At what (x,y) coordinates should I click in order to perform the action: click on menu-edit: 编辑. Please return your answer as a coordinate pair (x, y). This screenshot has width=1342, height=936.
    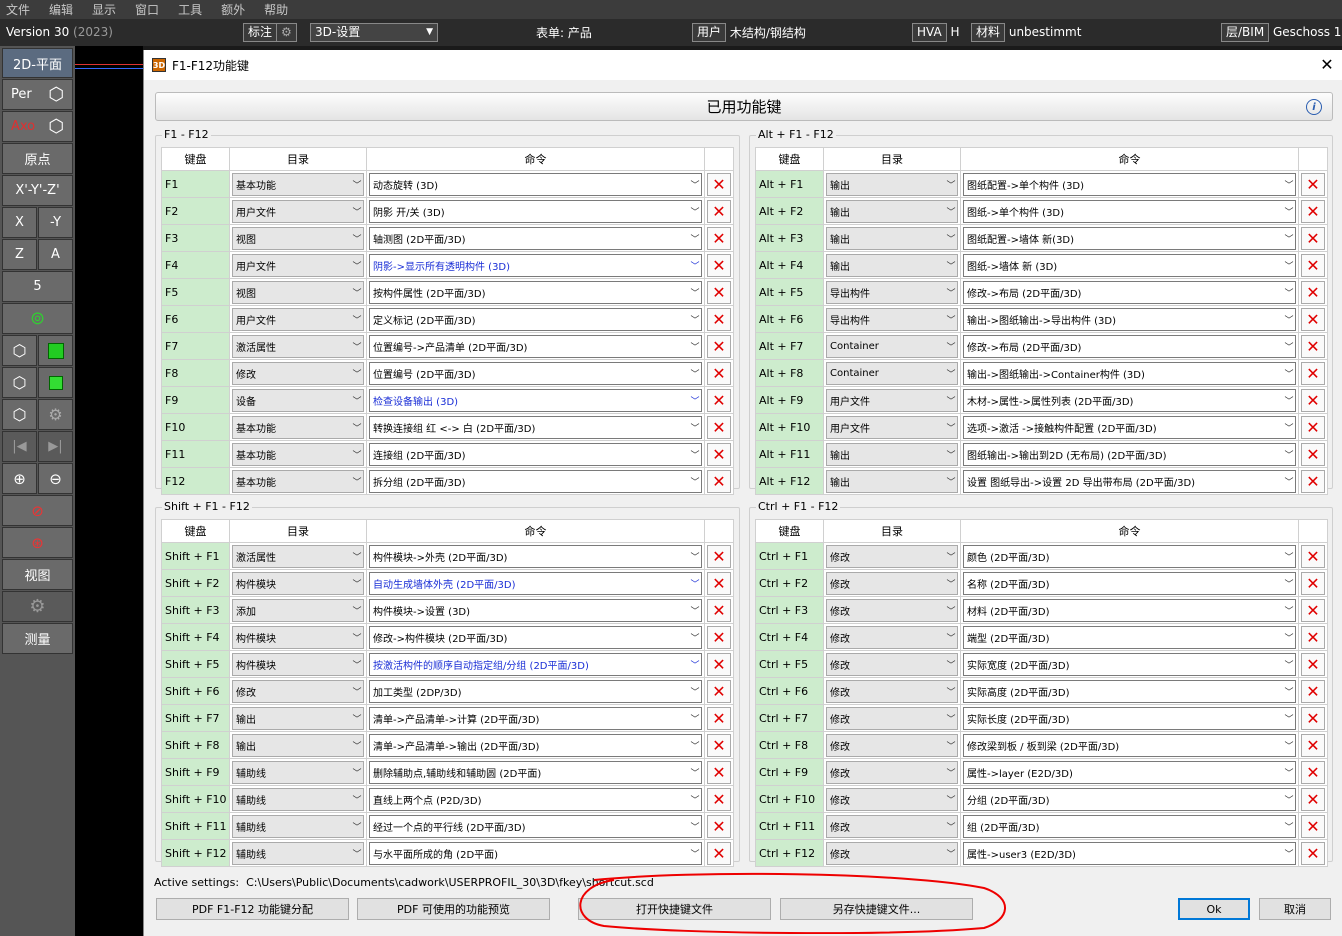
    Looking at the image, I should click on (61, 9).